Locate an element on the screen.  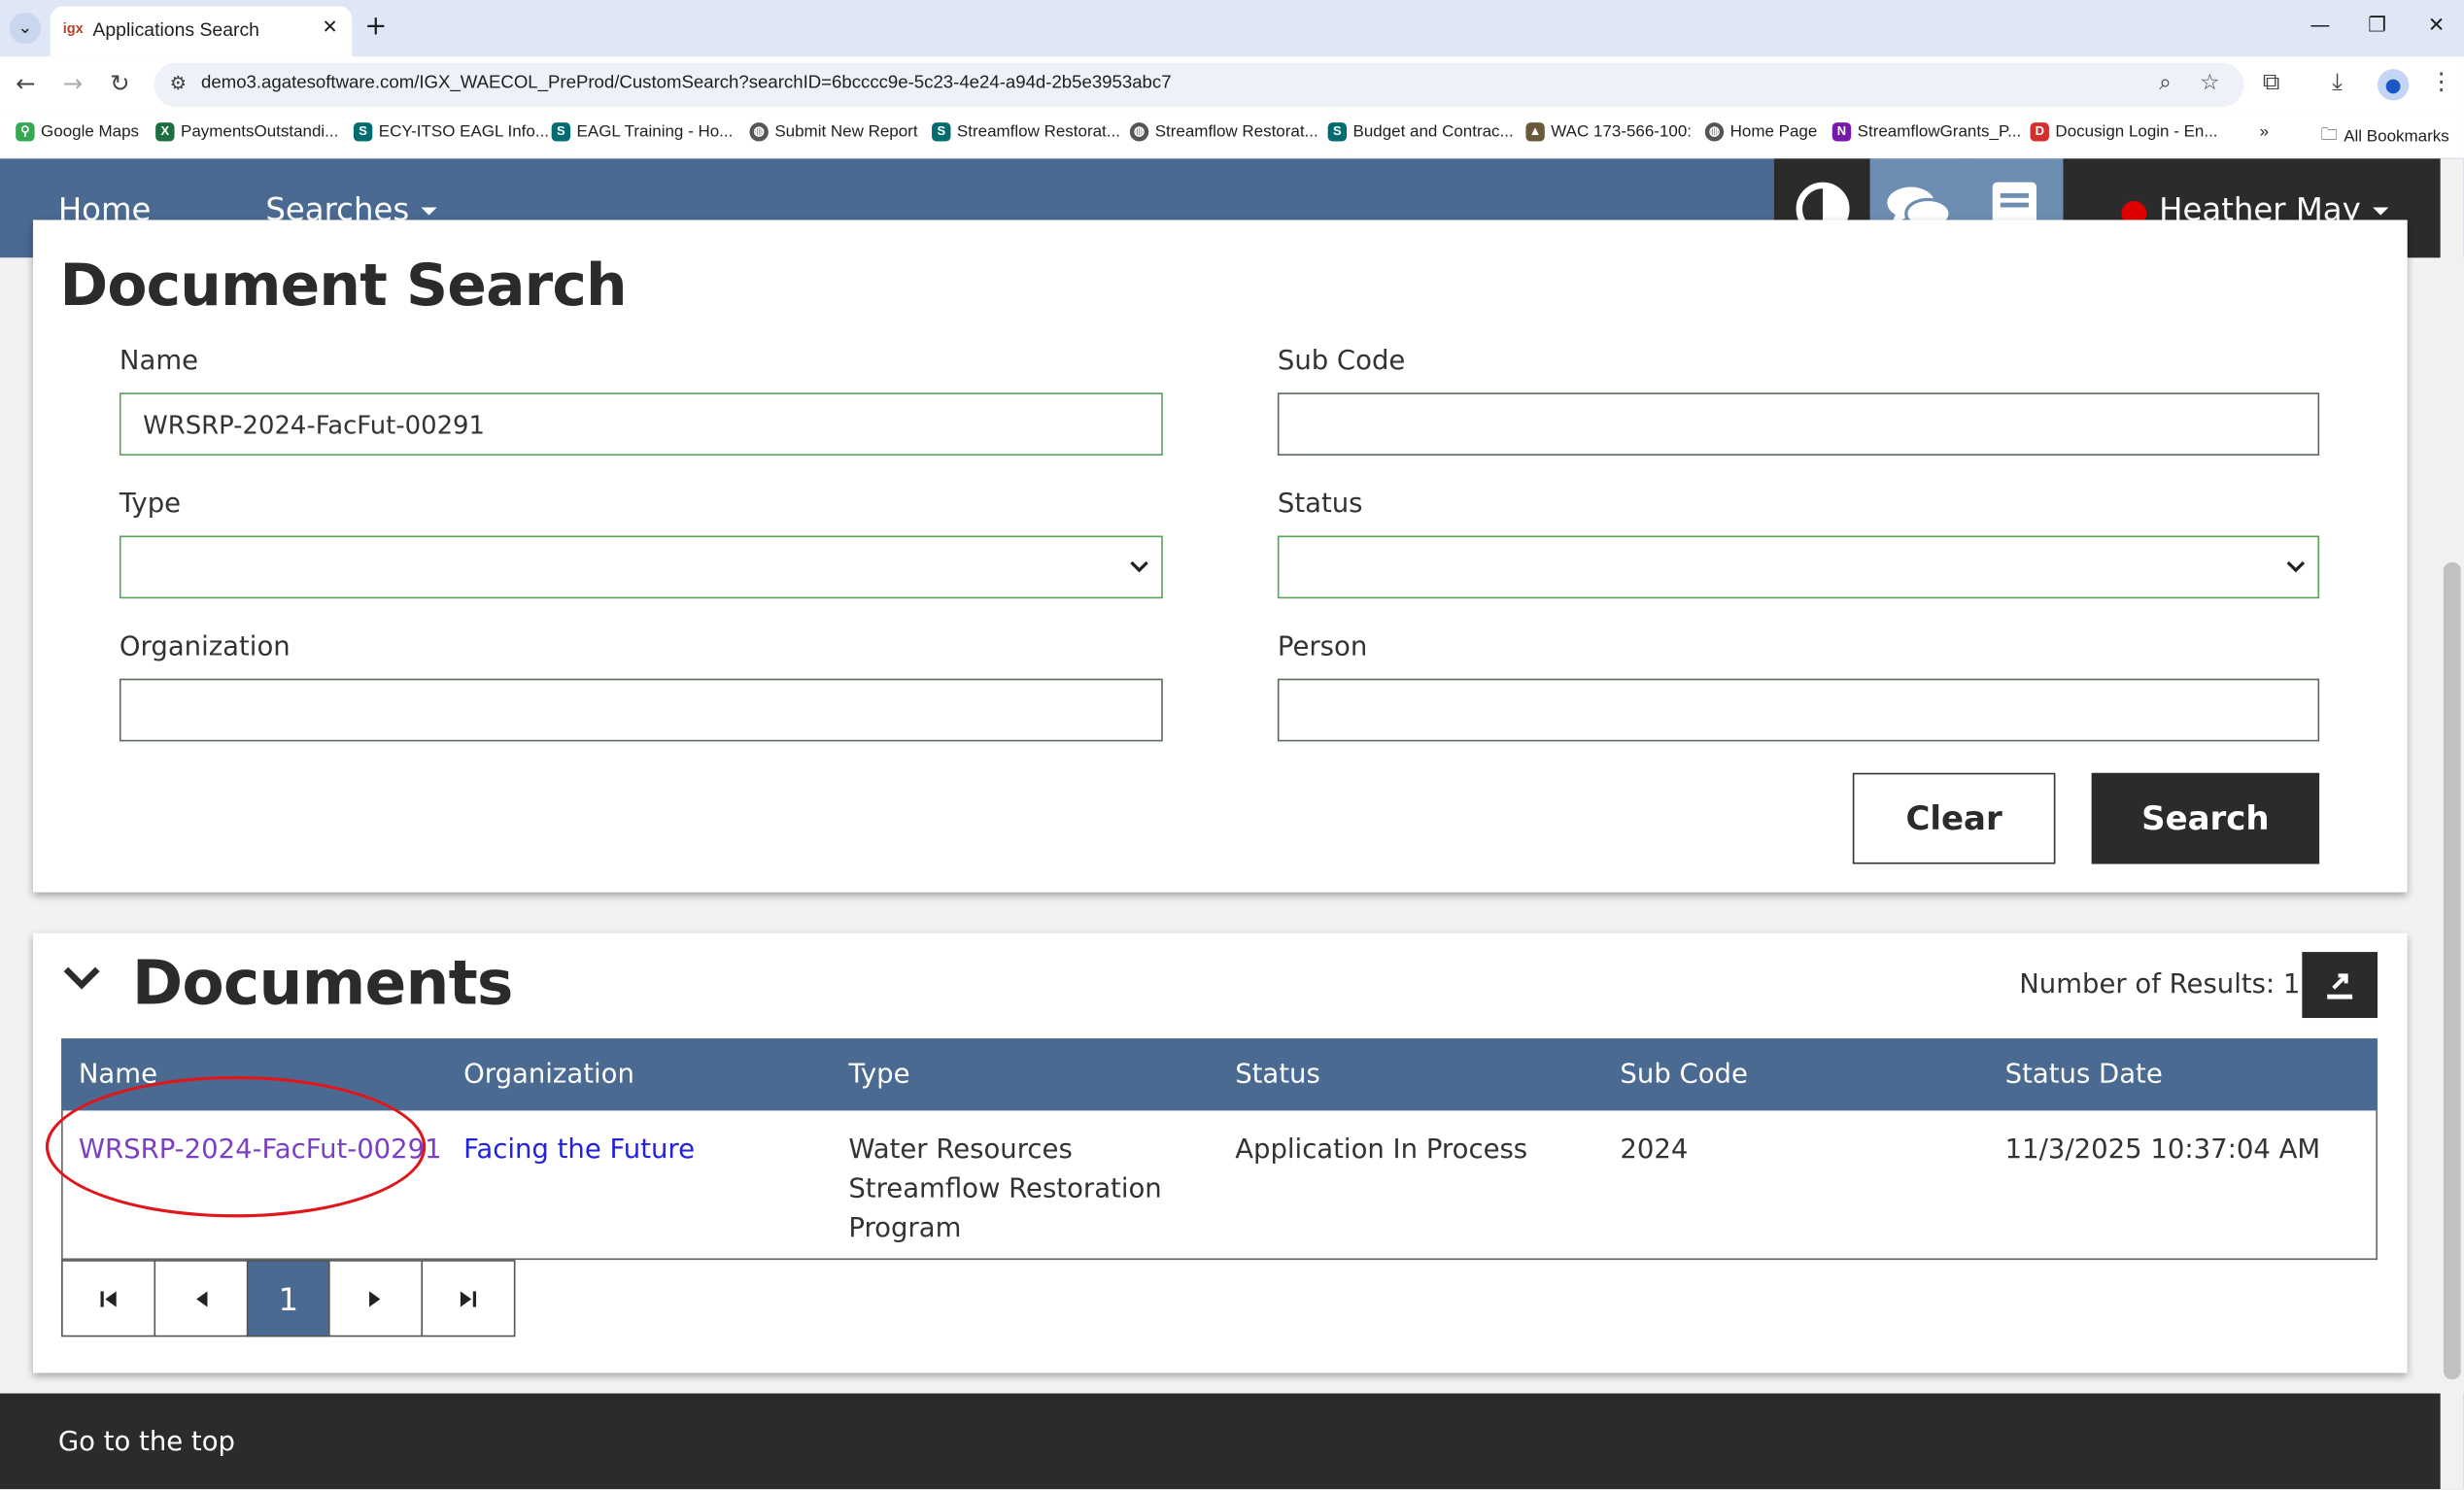
document-status-date: 11/3/2025 10:37:04 AM is located at coordinates (2162, 1150).